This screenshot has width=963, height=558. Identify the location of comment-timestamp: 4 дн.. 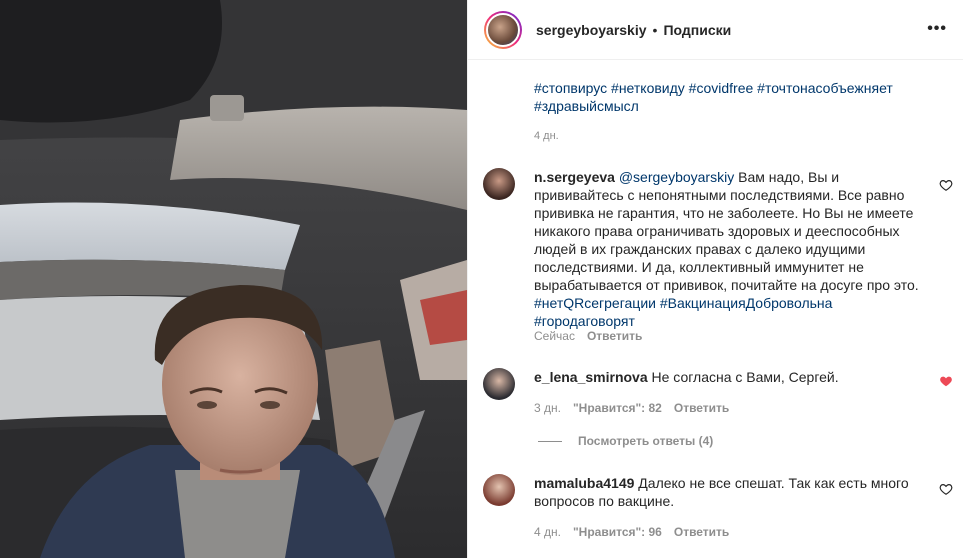
(547, 532).